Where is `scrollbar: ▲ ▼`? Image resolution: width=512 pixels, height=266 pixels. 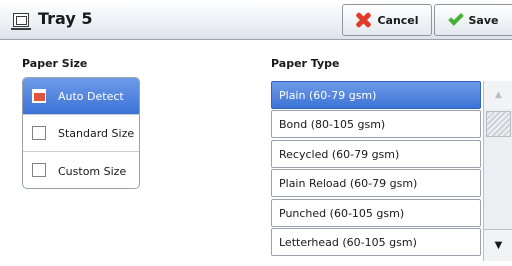 scrollbar: ▲ ▼ is located at coordinates (497, 171).